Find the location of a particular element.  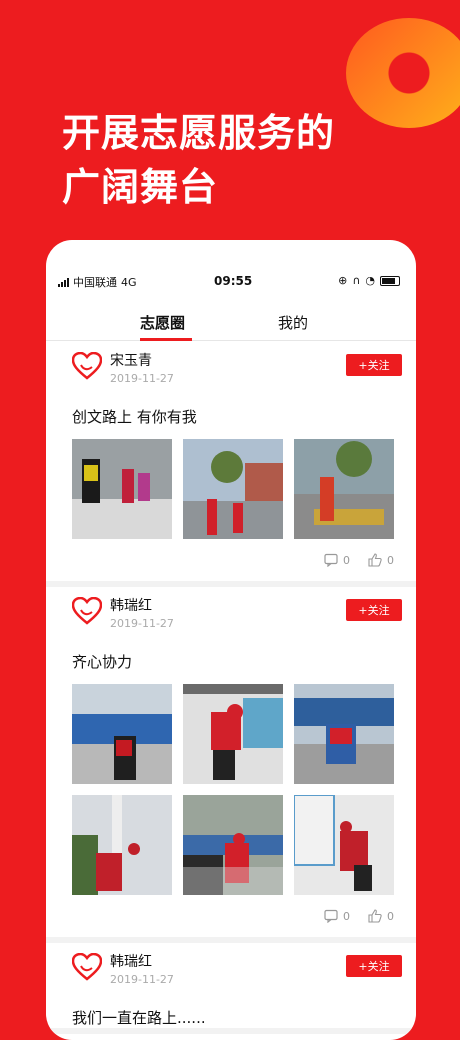

alarm-icon: ◔ is located at coordinates (370, 280).